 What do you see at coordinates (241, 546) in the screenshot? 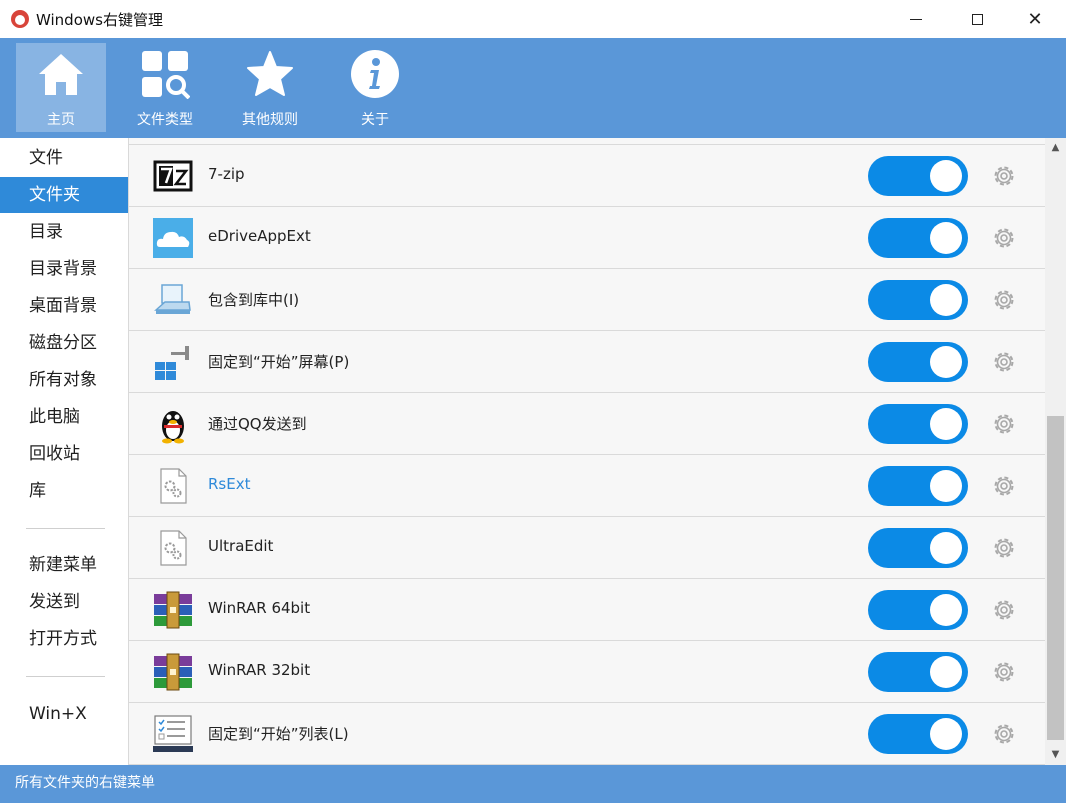
I see `list-item-label: UltraEdit` at bounding box center [241, 546].